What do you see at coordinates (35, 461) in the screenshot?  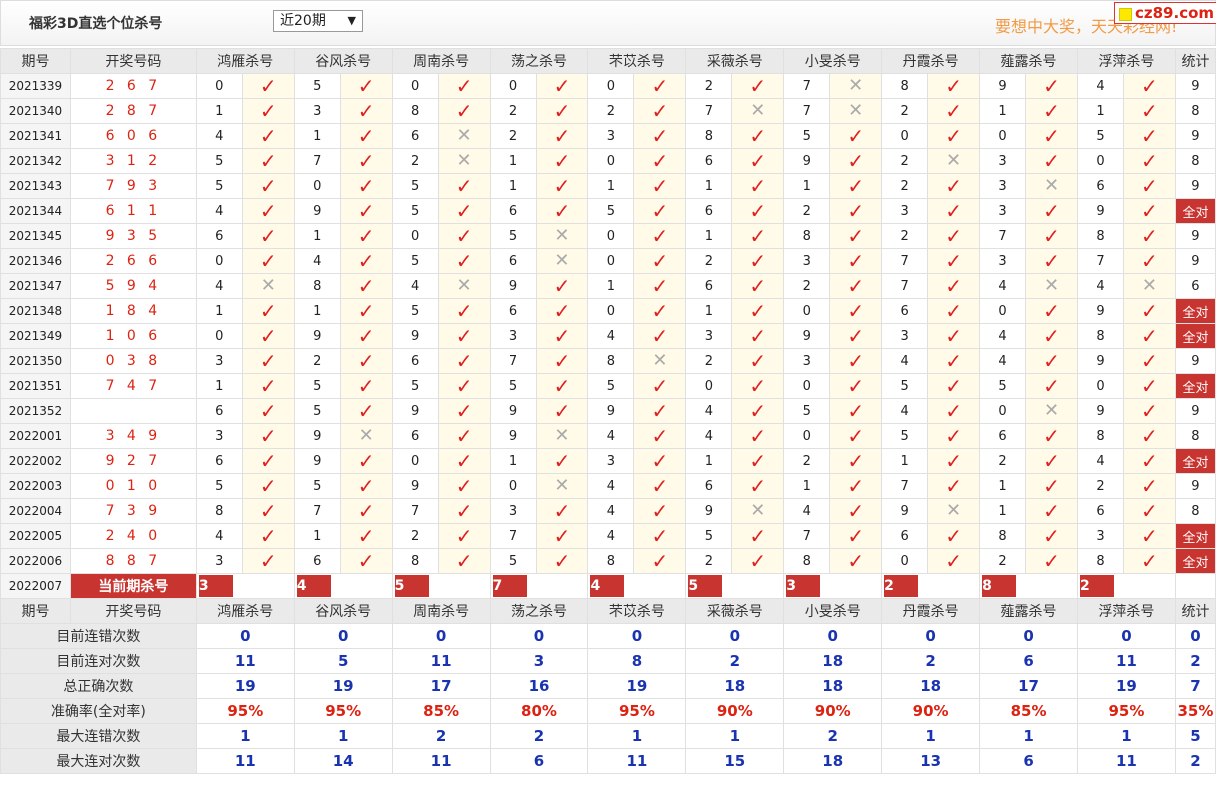 I see `period-cell: 2022002` at bounding box center [35, 461].